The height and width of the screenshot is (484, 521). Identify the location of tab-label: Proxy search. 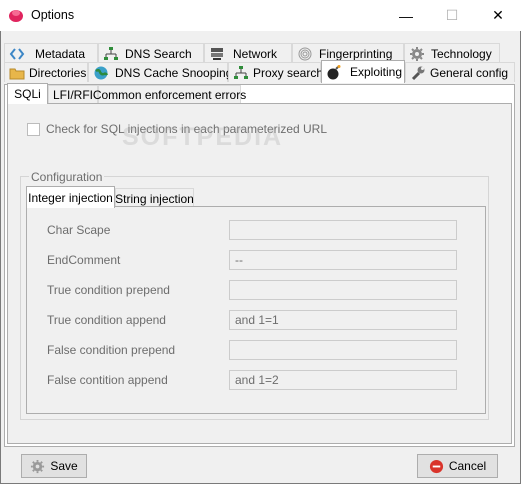
(288, 72).